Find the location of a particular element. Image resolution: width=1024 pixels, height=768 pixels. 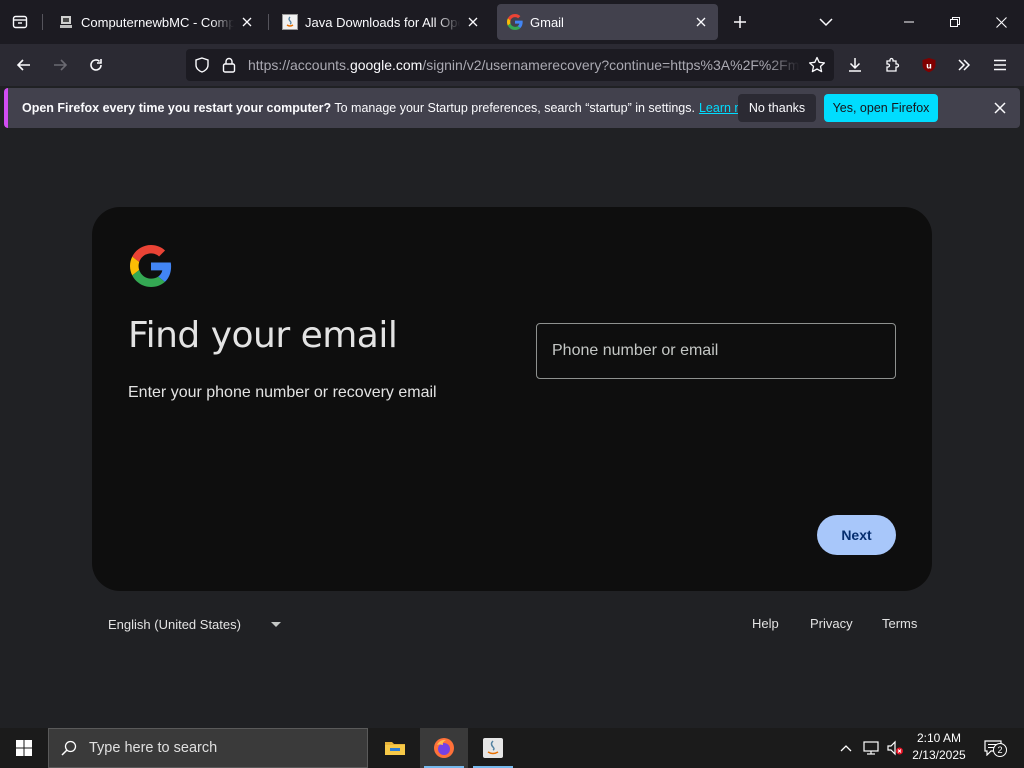

java-icon is located at coordinates (493, 748).